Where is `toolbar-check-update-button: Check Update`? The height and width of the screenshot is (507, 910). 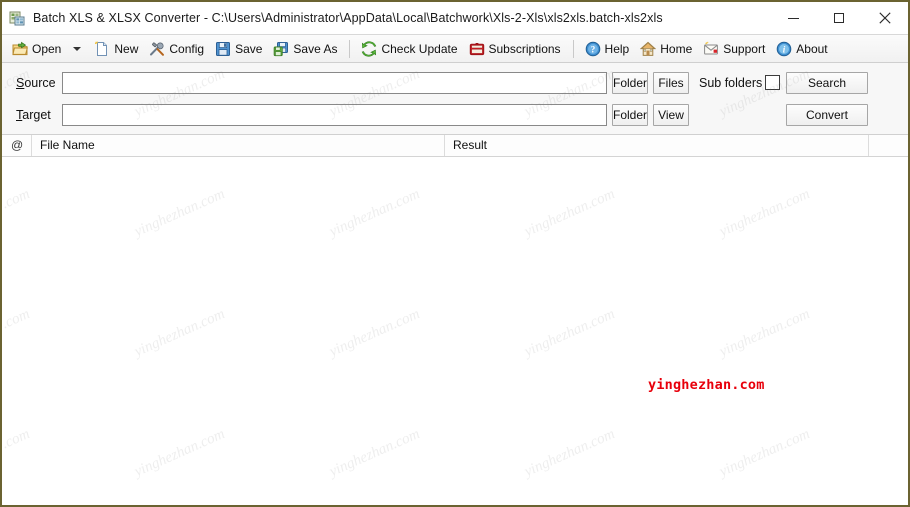
toolbar-check-update-button: Check Update is located at coordinates (409, 49).